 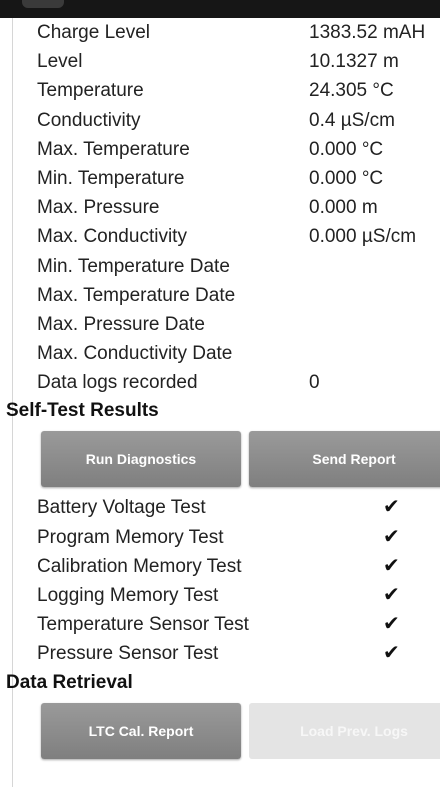 I want to click on status-bar-notch, so click(x=43, y=4).